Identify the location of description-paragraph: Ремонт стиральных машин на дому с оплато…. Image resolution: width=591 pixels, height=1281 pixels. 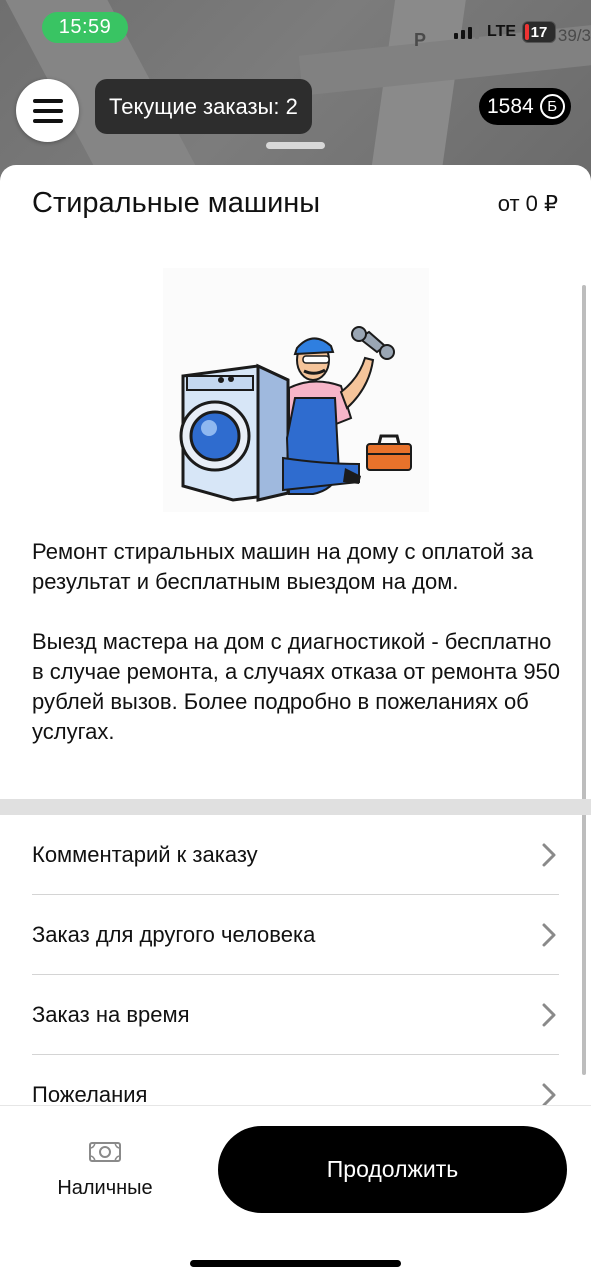
(283, 566).